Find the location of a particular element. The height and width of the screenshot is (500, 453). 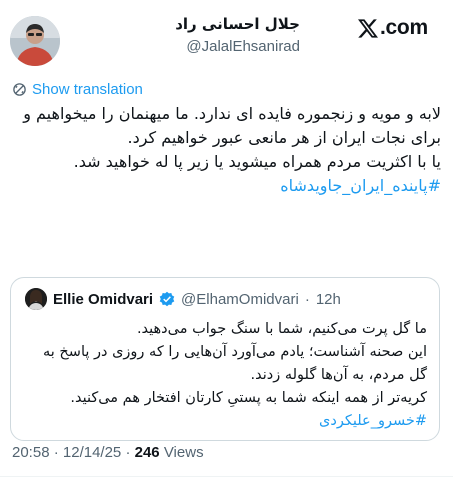

author-info: جلال احسانی راد @JalalEhsanirad is located at coordinates (237, 35).